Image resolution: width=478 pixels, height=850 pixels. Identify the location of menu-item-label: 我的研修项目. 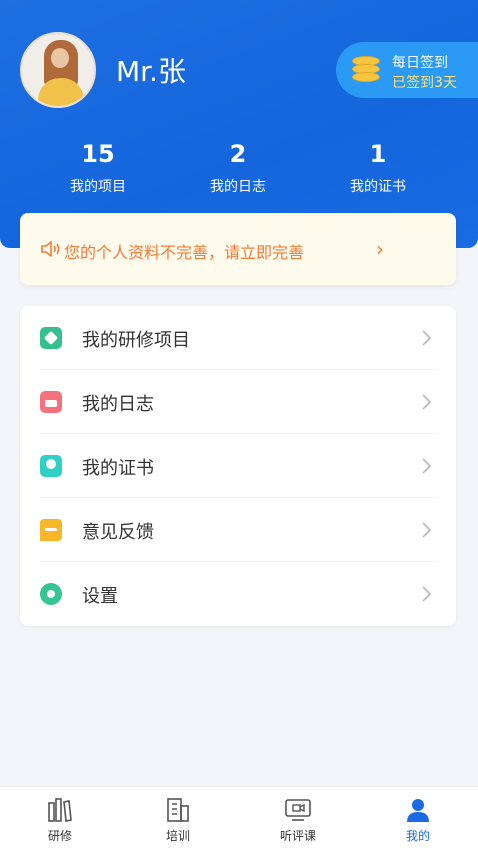
(136, 340).